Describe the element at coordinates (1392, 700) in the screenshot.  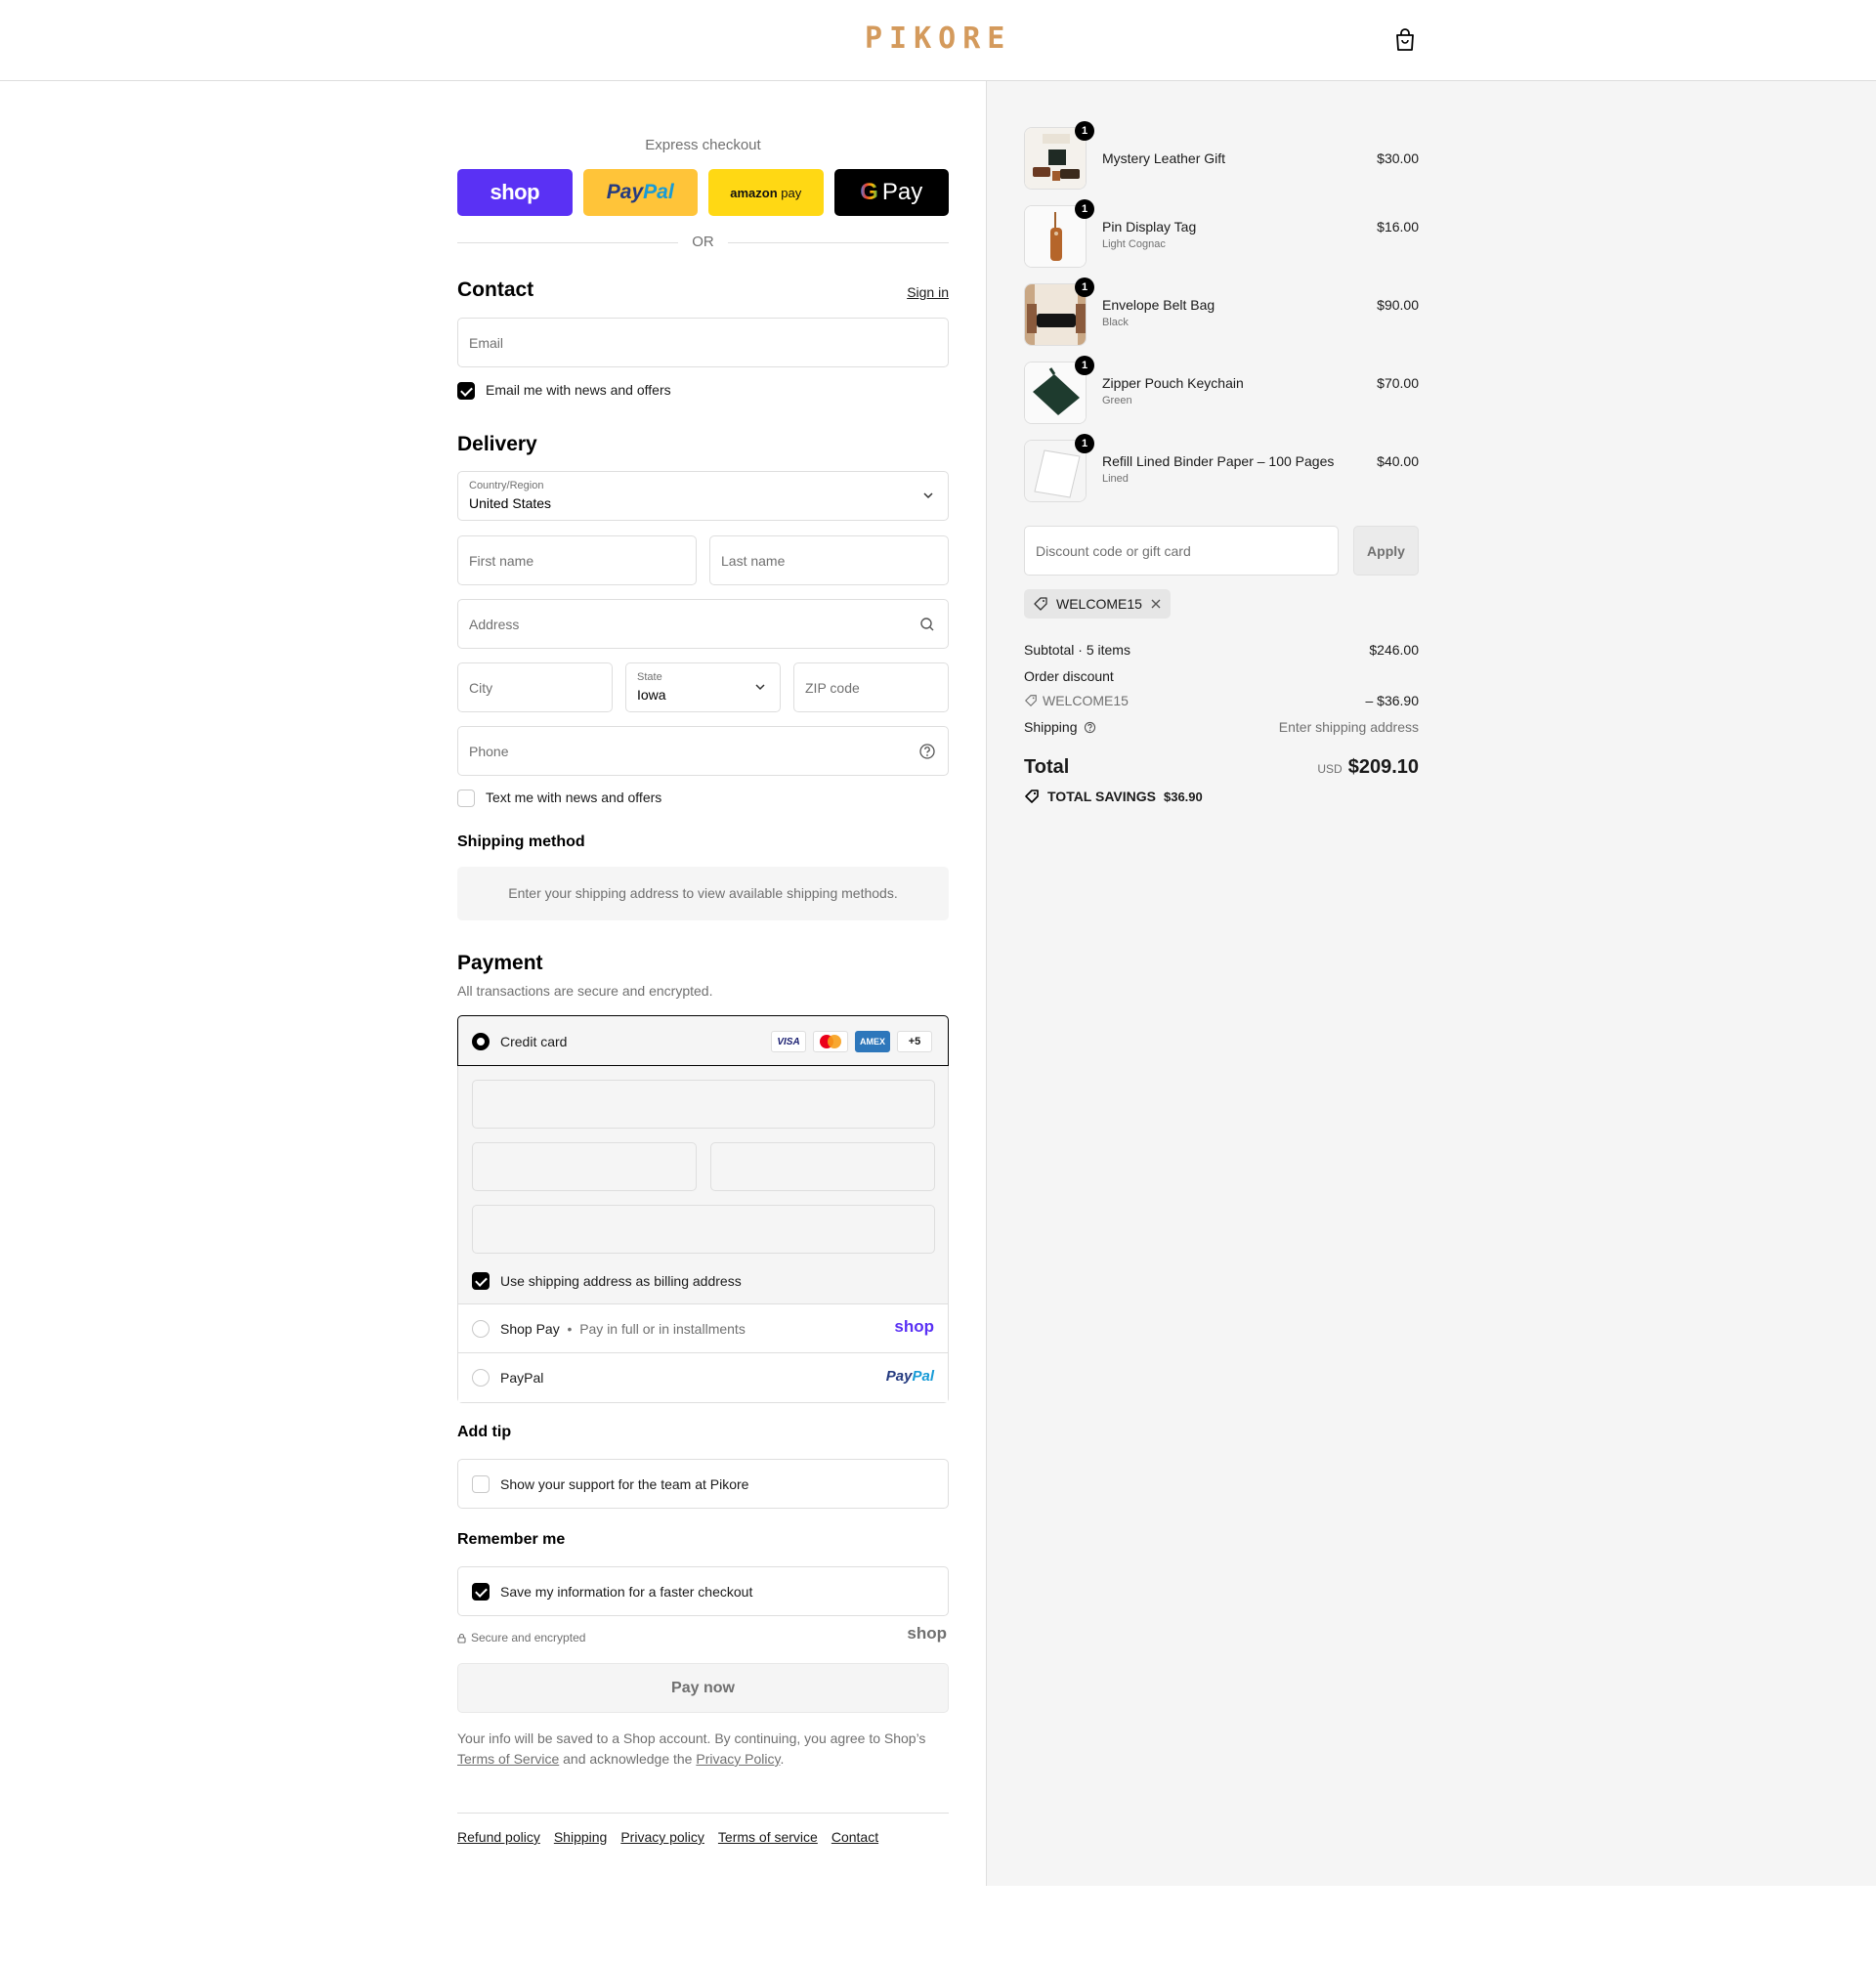
I see `discount-value: – $36.90` at that location.